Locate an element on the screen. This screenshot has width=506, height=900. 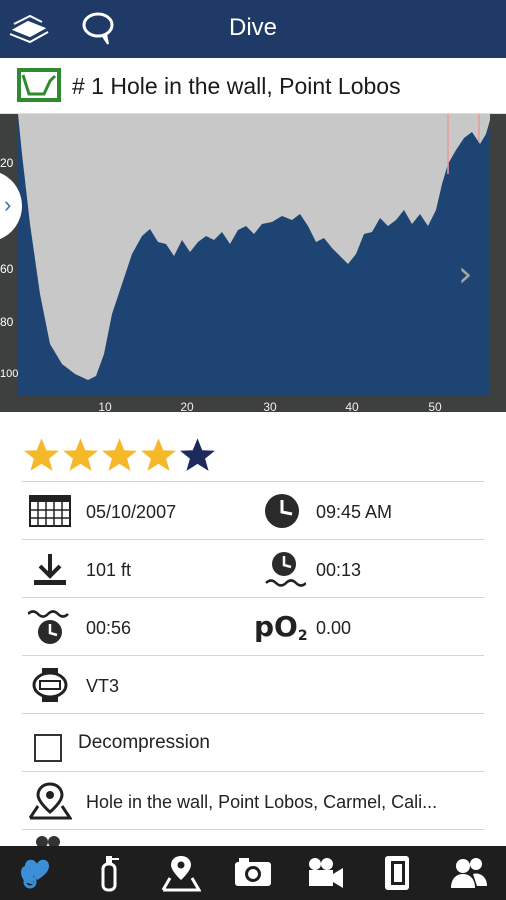
decompression-checkbox is located at coordinates (48, 748).